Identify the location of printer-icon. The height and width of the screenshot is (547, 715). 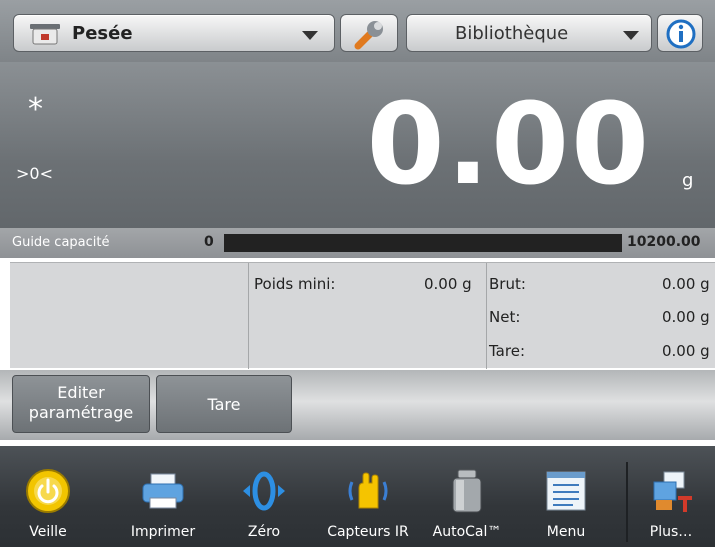
(163, 491).